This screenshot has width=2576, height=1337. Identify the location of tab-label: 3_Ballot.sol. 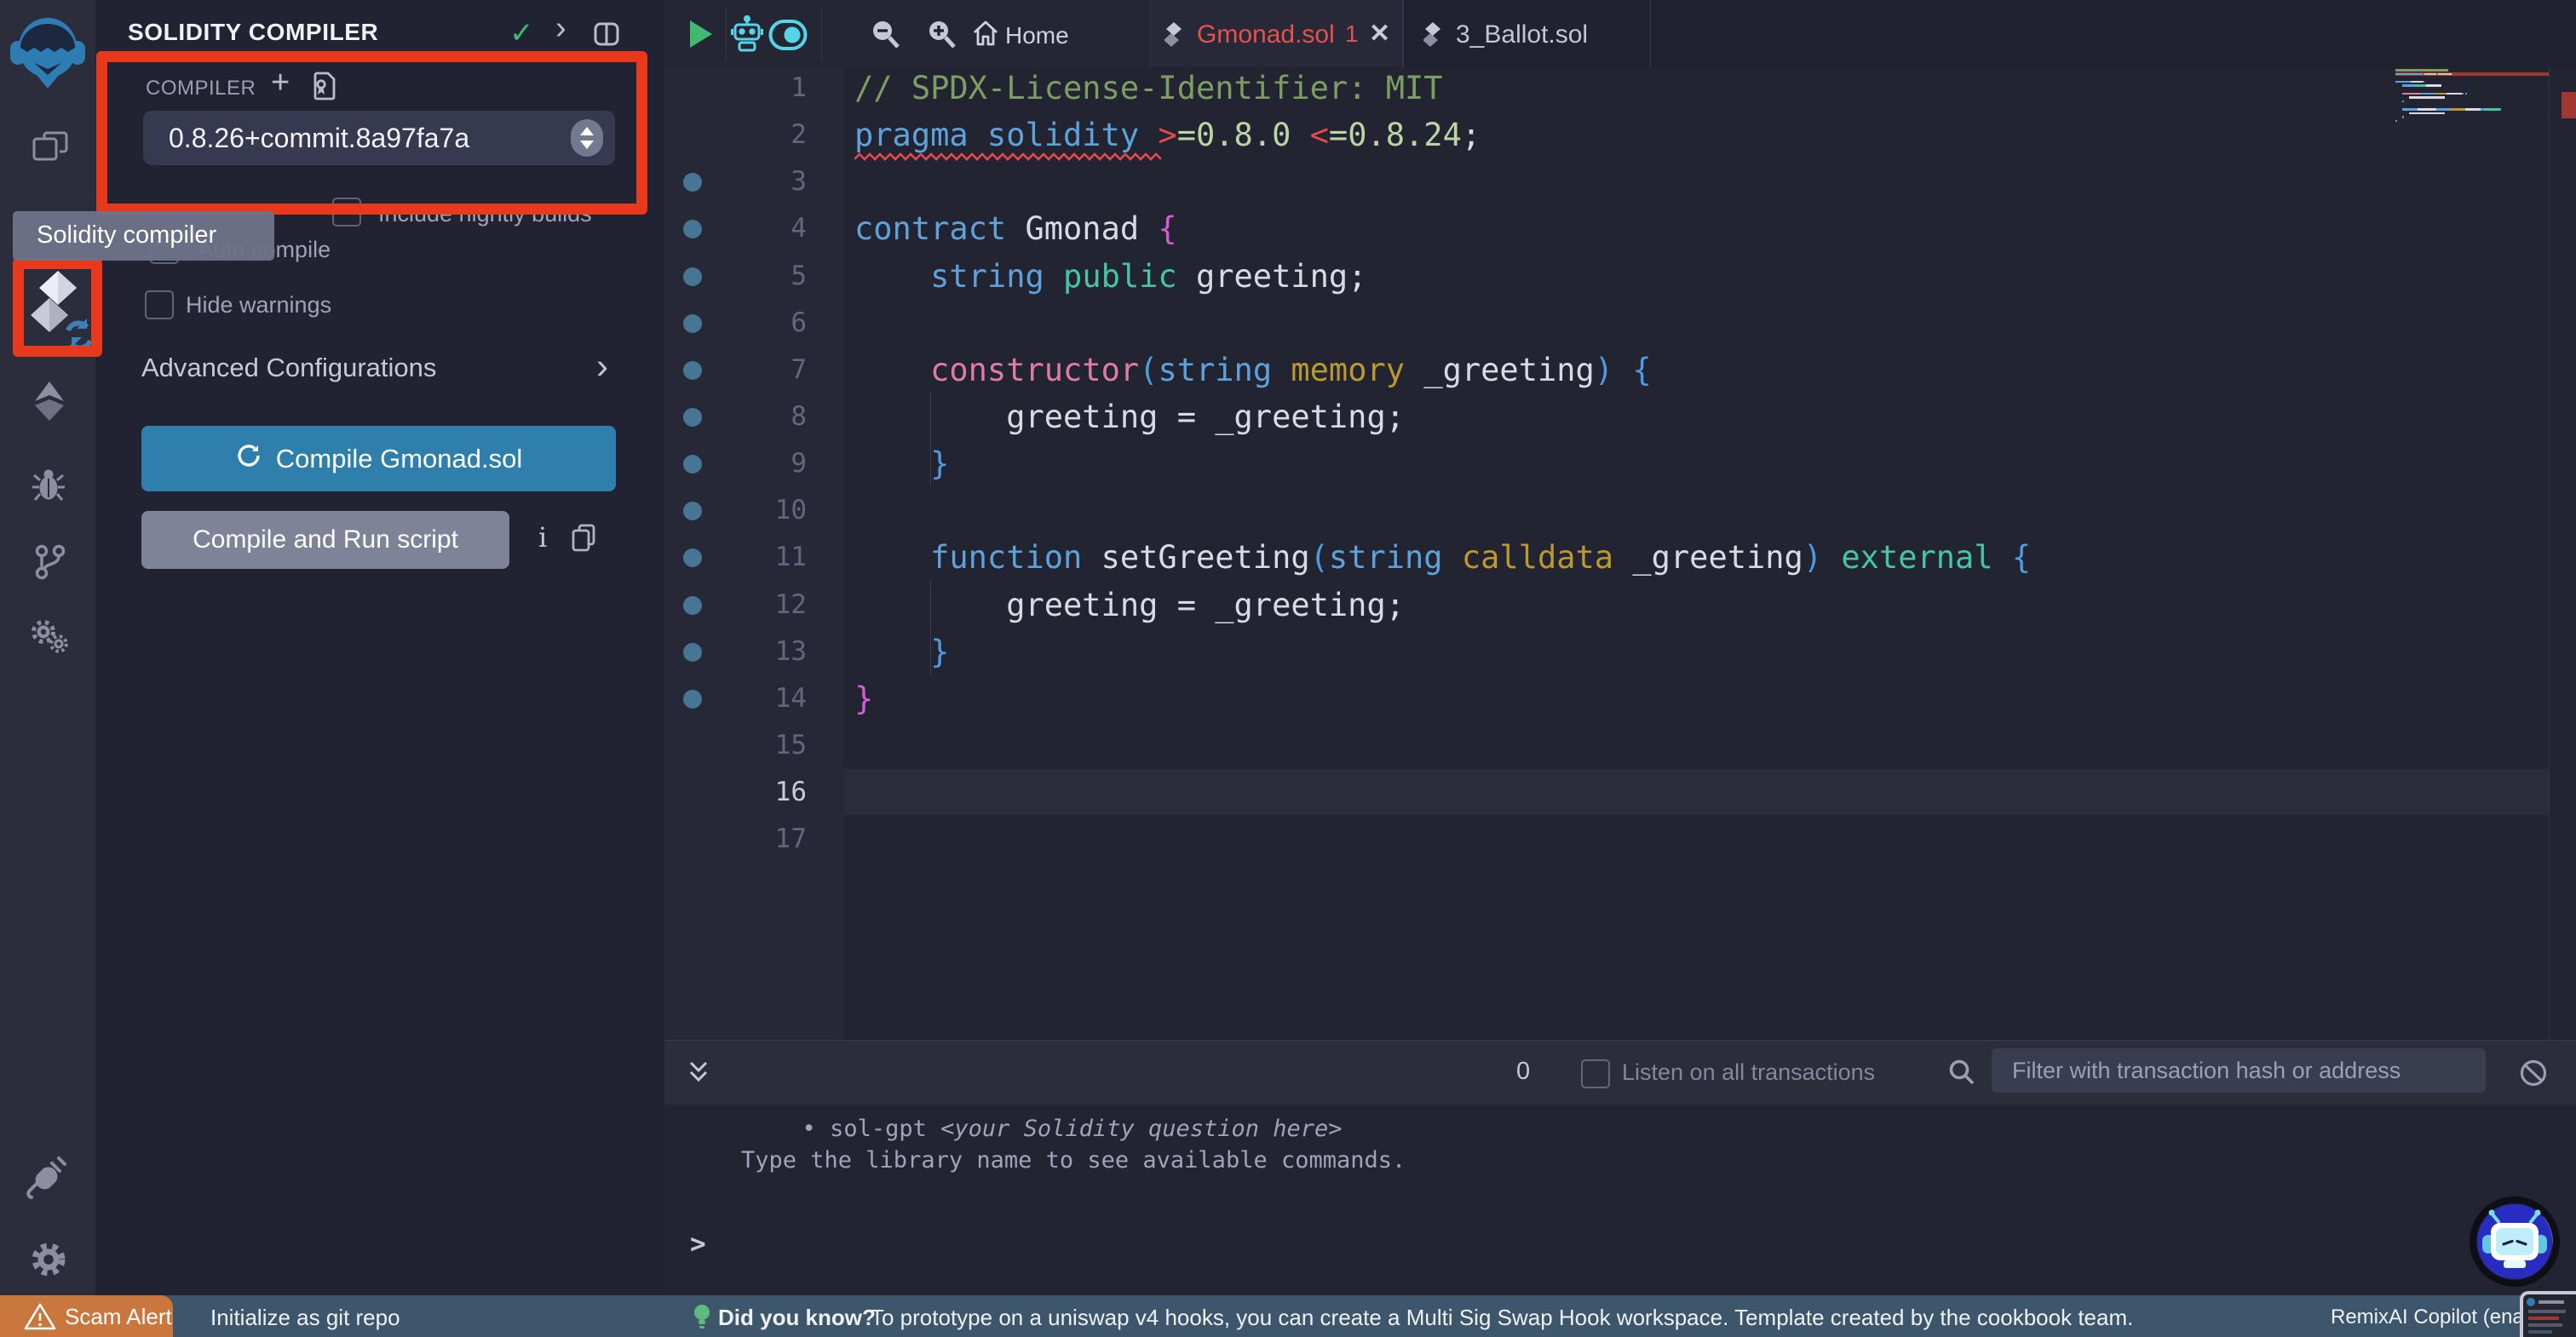
(1522, 35).